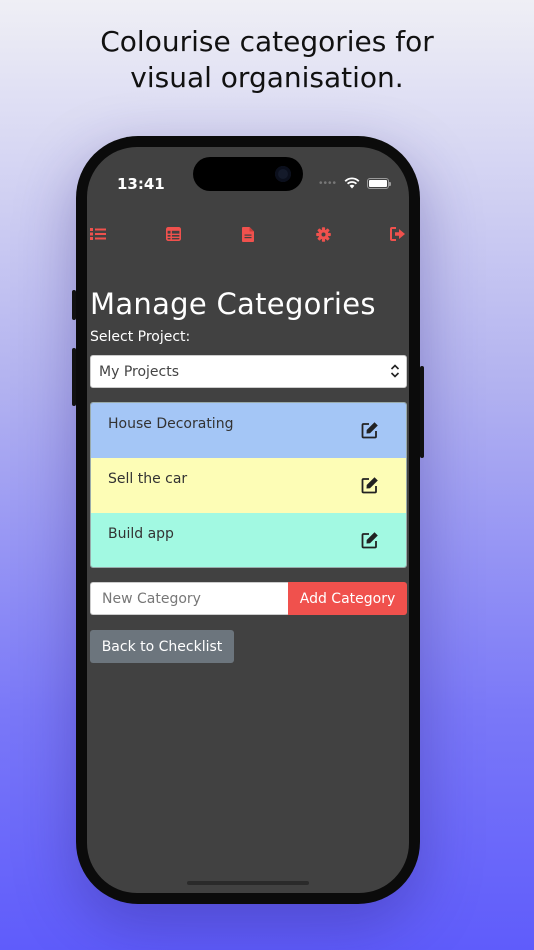  I want to click on wifi-icon, so click(352, 183).